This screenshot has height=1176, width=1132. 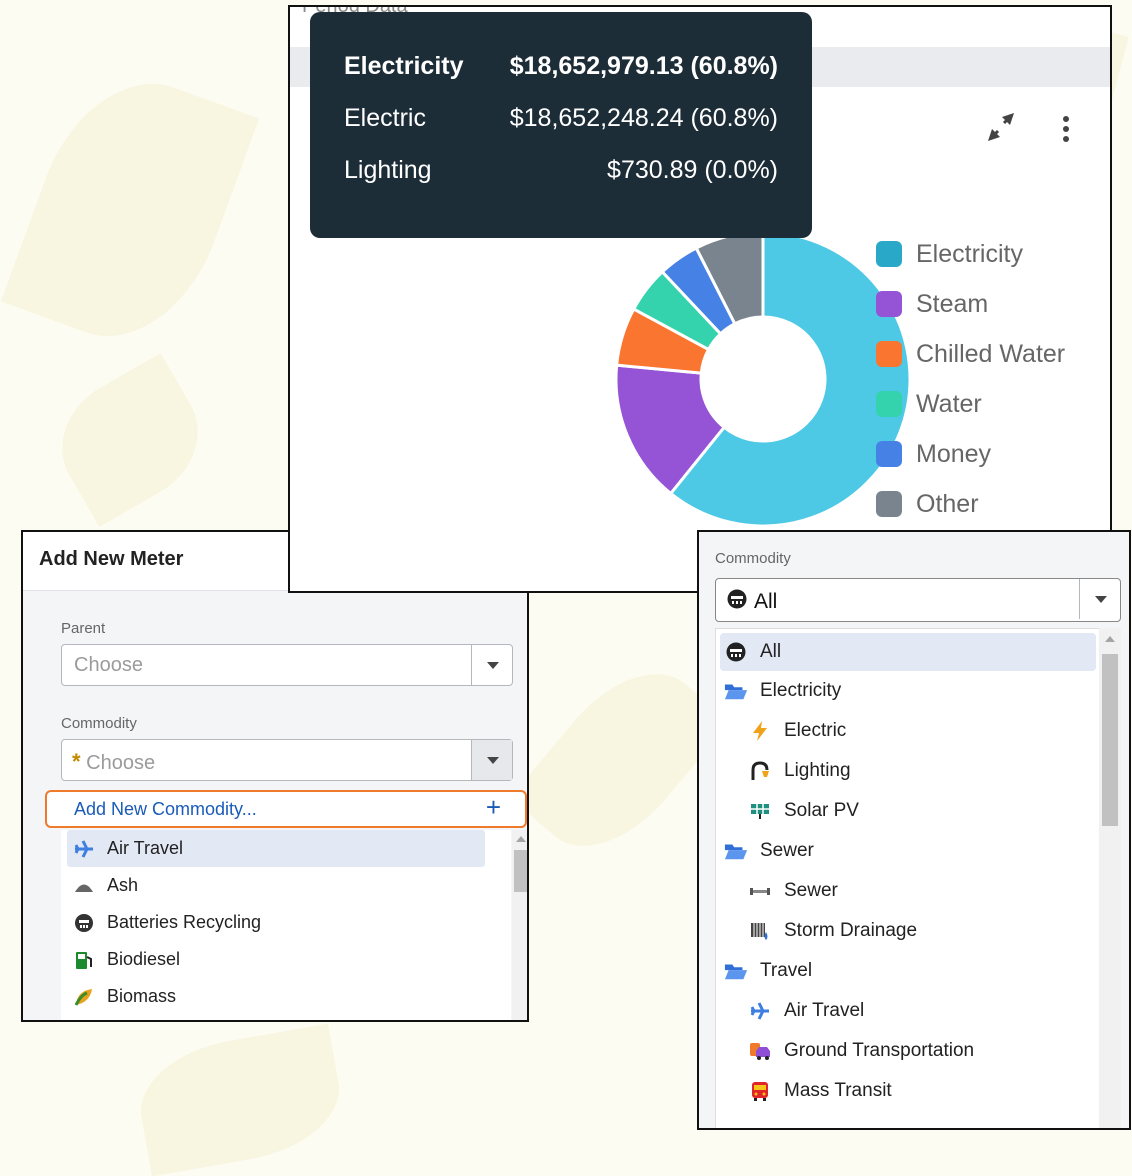 I want to click on list-item-all: All, so click(x=908, y=652).